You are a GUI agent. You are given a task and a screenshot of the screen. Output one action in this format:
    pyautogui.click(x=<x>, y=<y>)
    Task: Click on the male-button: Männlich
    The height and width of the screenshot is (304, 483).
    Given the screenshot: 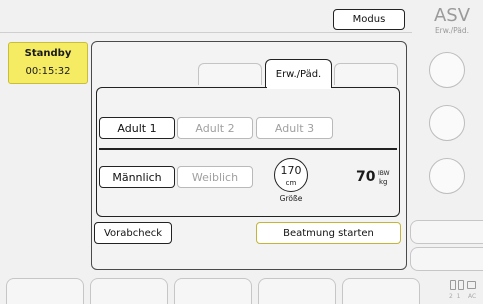 What is the action you would take?
    pyautogui.click(x=137, y=177)
    